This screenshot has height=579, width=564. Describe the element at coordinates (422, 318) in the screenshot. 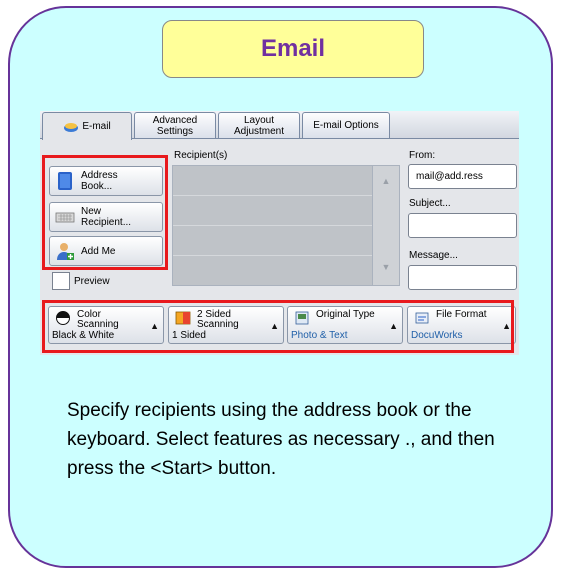

I see `file-format-icon` at that location.